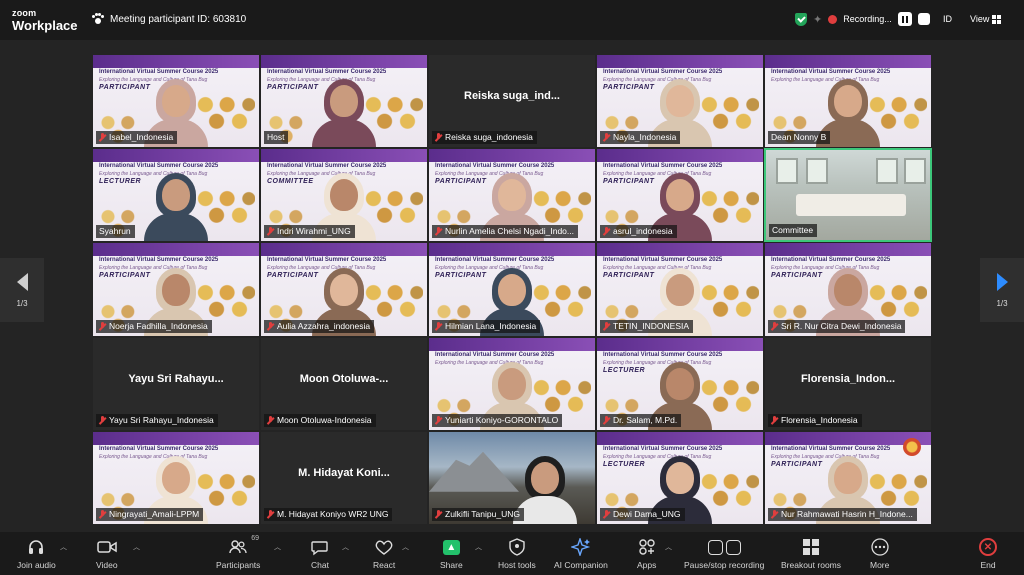 The width and height of the screenshot is (1024, 575). Describe the element at coordinates (169, 19) in the screenshot. I see `meeting-info: Meeting participant ID: 603810` at that location.